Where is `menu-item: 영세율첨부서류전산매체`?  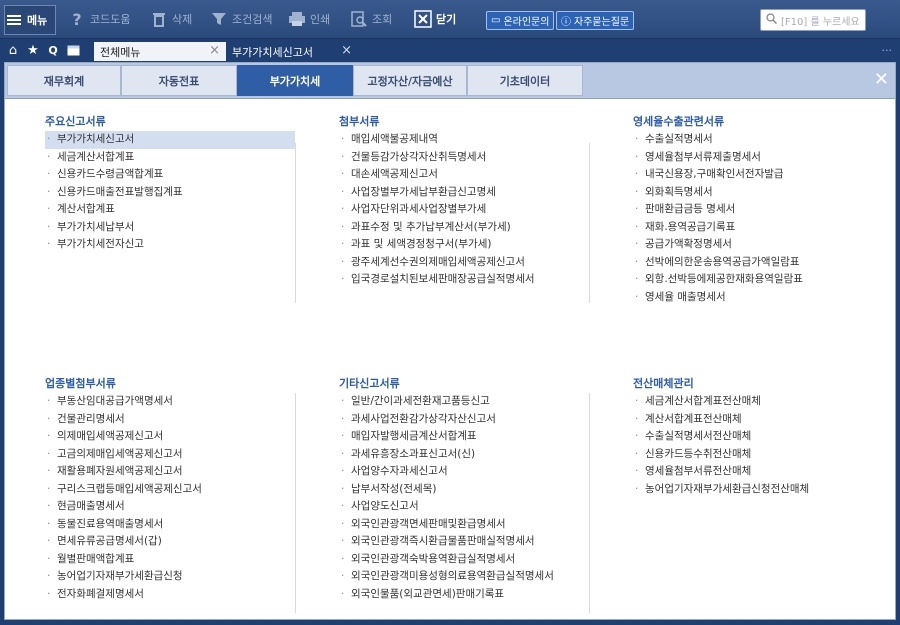 menu-item: 영세율첨부서류전산매체 is located at coordinates (758, 472).